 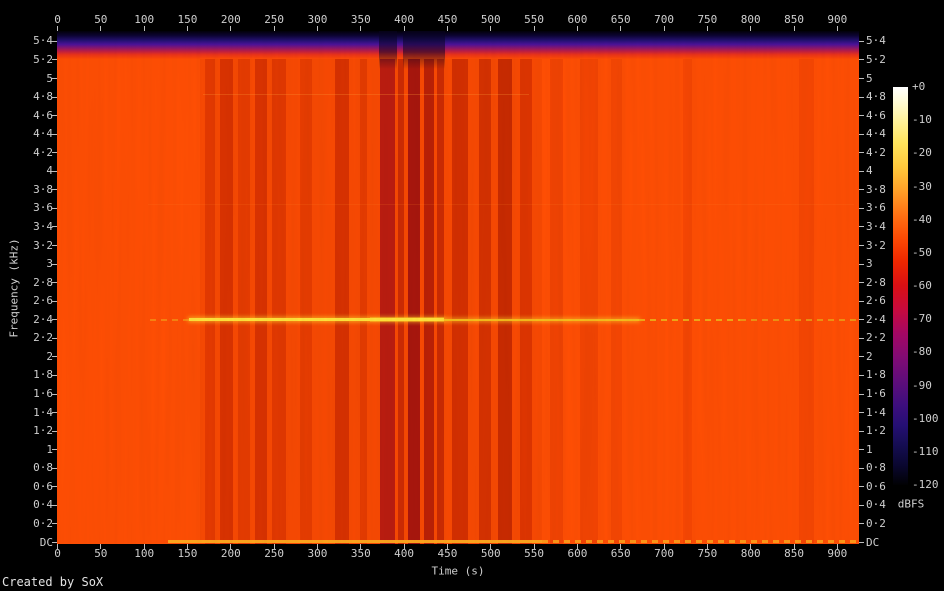 What do you see at coordinates (922, 153) in the screenshot?
I see `db-tick-label: -20` at bounding box center [922, 153].